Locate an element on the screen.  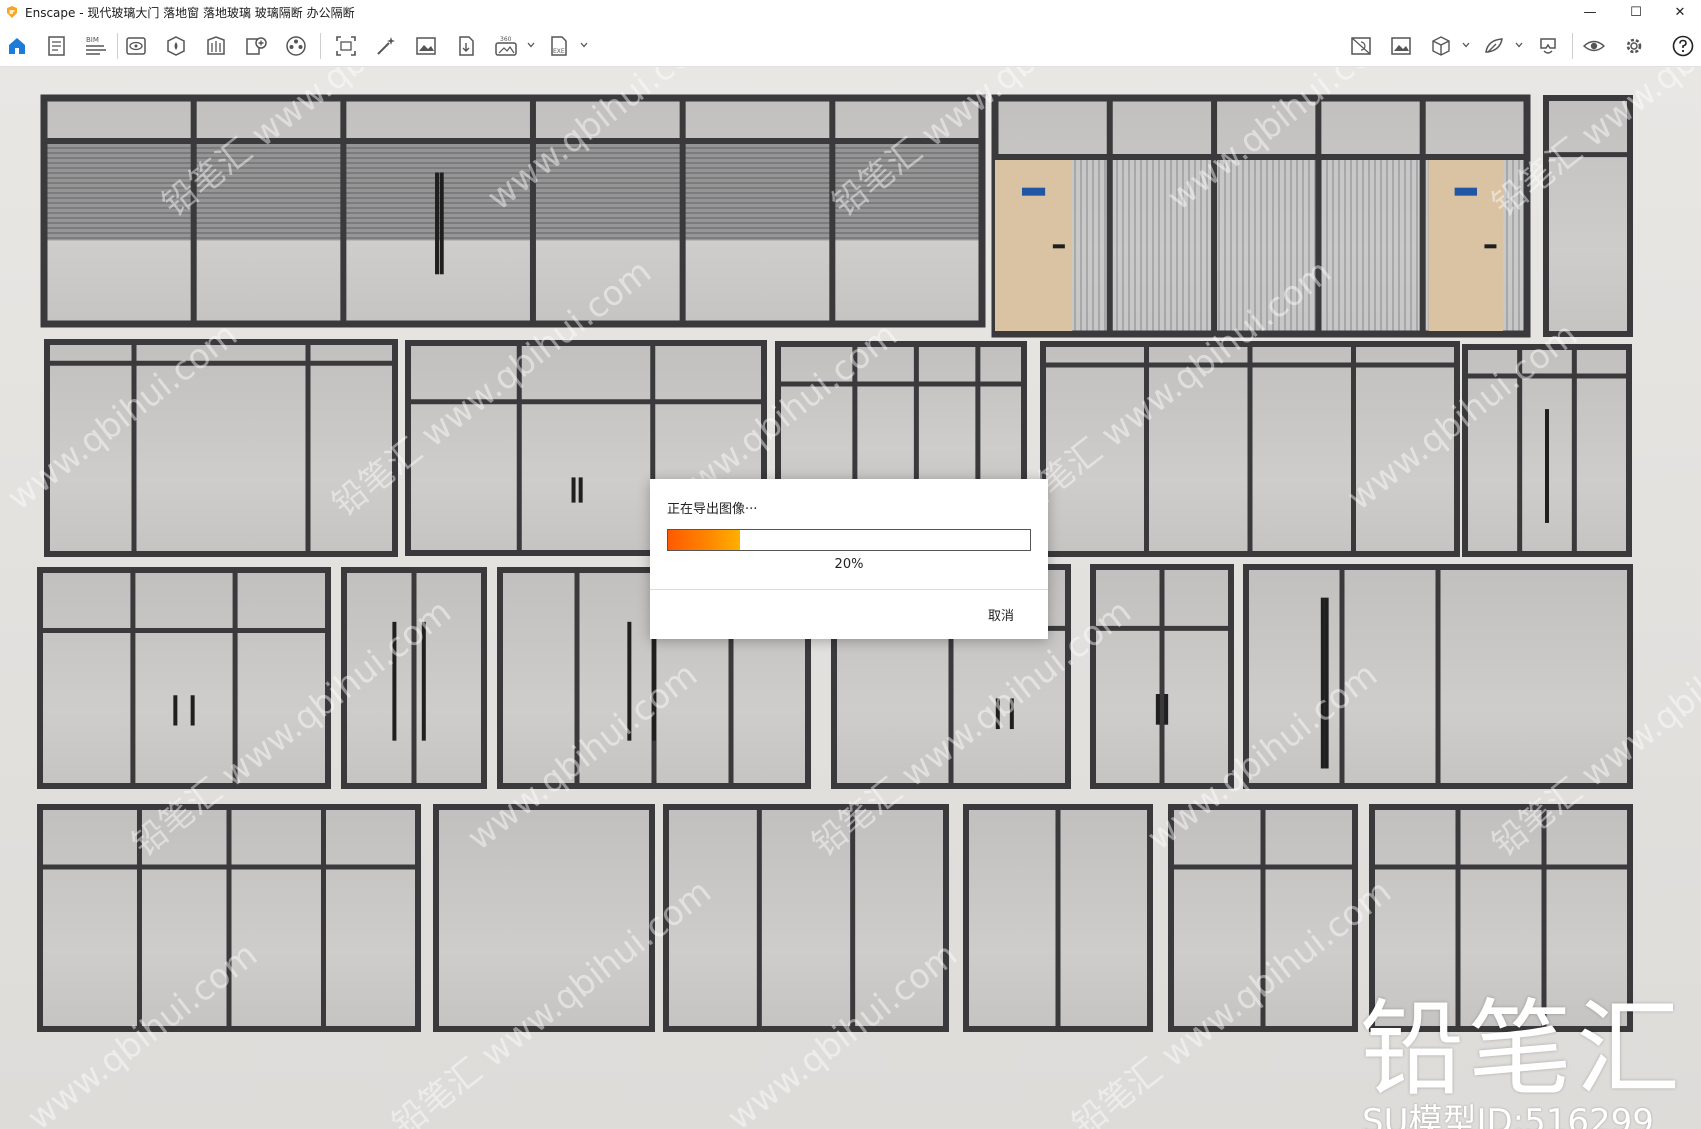
notes-icon is located at coordinates (56, 46).